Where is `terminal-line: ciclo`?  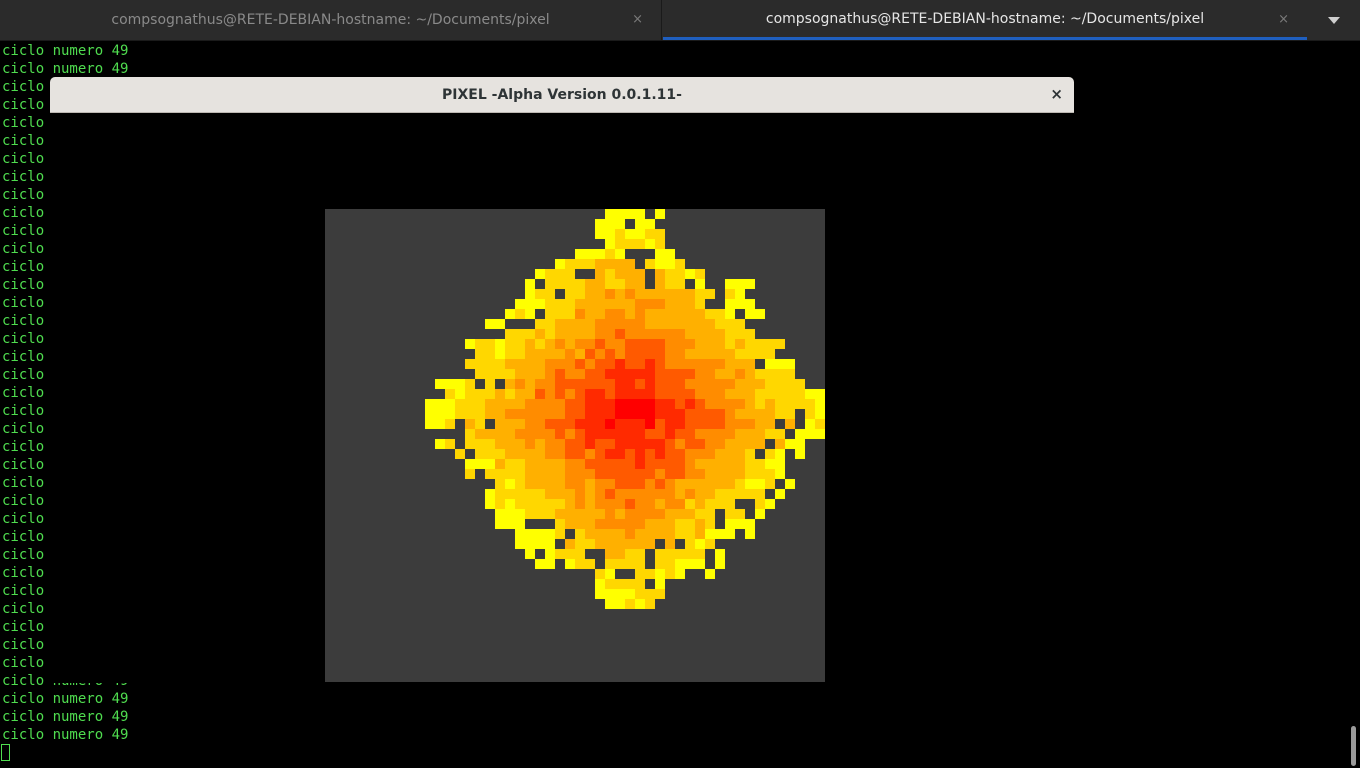
terminal-line: ciclo is located at coordinates (23, 231).